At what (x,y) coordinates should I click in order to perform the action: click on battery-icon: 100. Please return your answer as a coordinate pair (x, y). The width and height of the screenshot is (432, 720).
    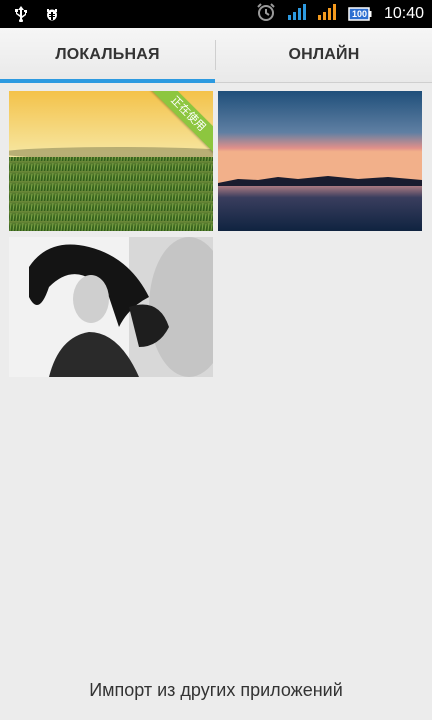
    Looking at the image, I should click on (360, 14).